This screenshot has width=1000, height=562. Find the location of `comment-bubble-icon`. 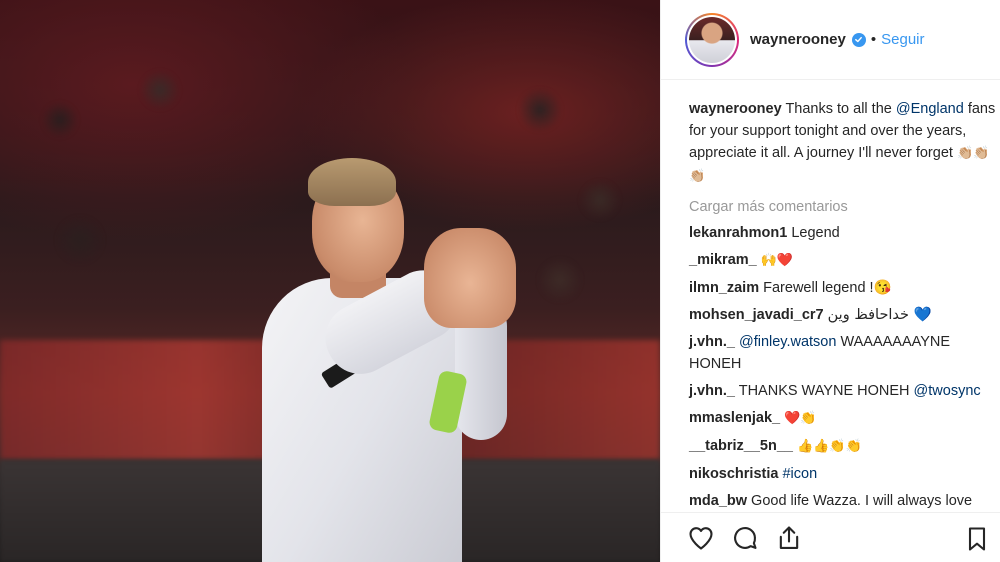

comment-bubble-icon is located at coordinates (745, 538).